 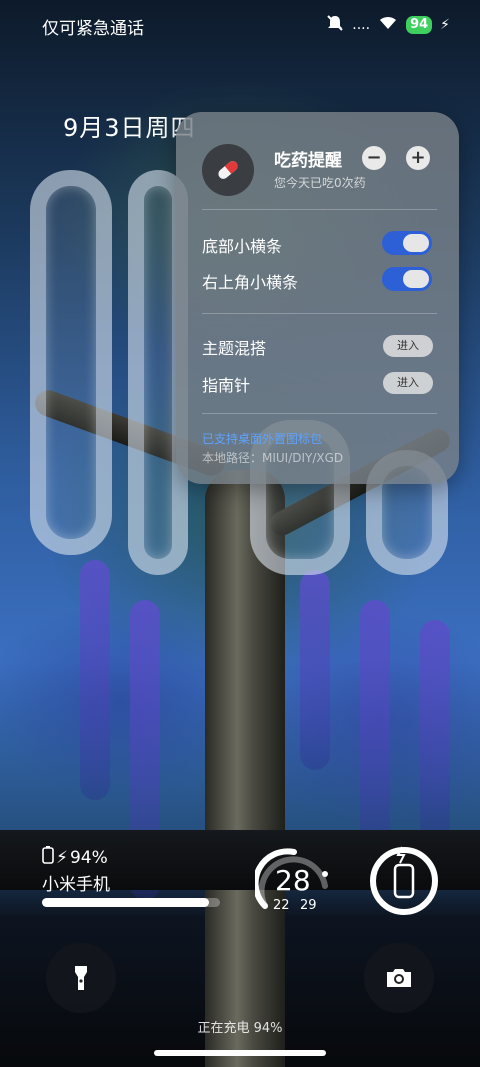 What do you see at coordinates (273, 458) in the screenshot?
I see `local-path-text: 本地路径：MIUI/DIY/XGD` at bounding box center [273, 458].